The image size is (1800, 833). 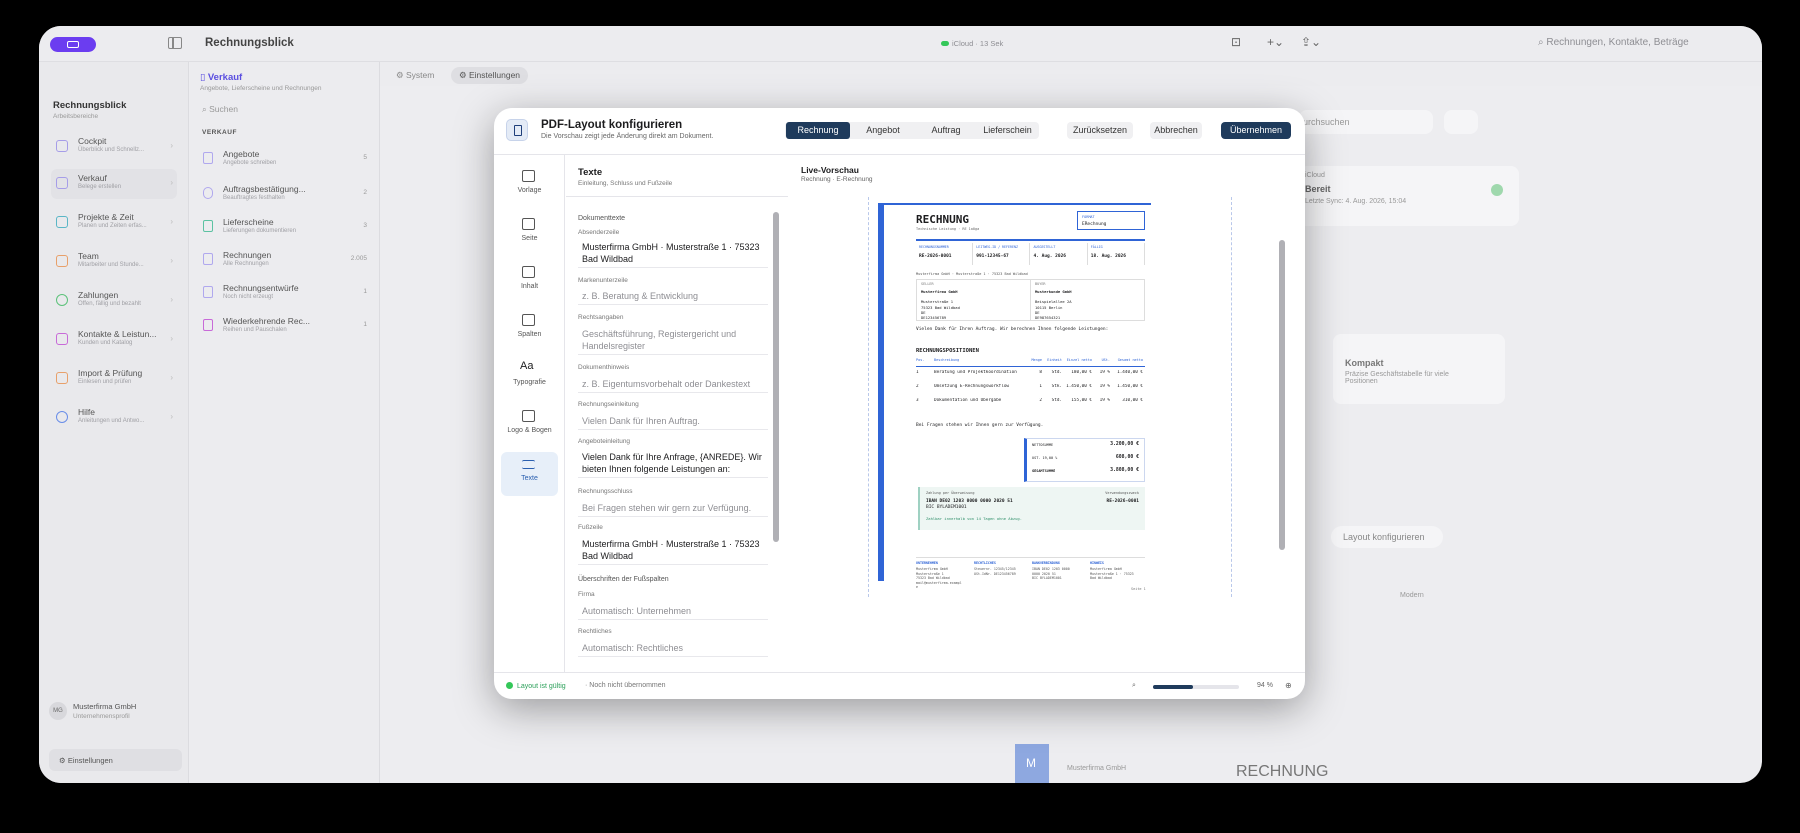 What do you see at coordinates (286, 160) in the screenshot?
I see `list-item: Angebote Angebote schreiben 5` at bounding box center [286, 160].